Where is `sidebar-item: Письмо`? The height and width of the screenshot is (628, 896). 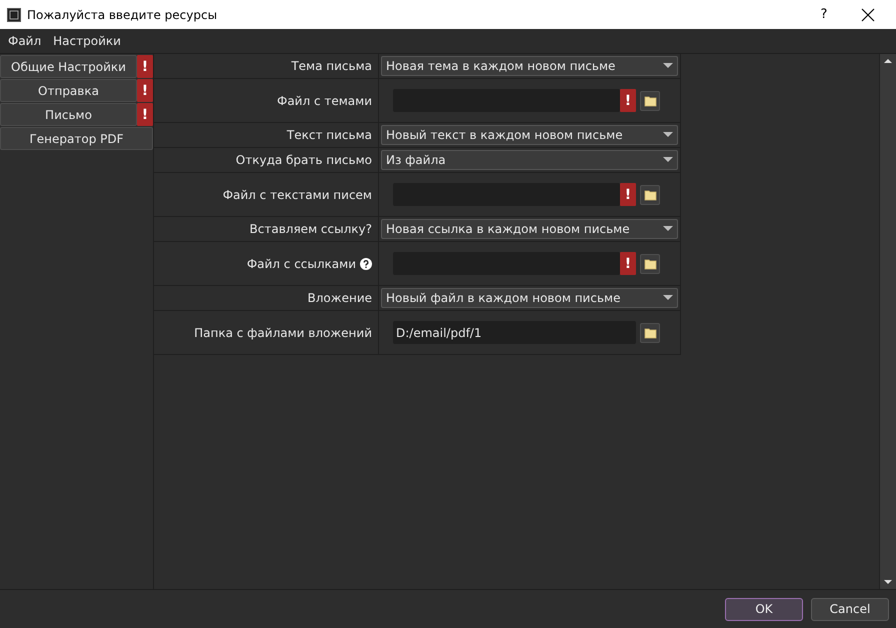
sidebar-item: Письмо is located at coordinates (68, 114).